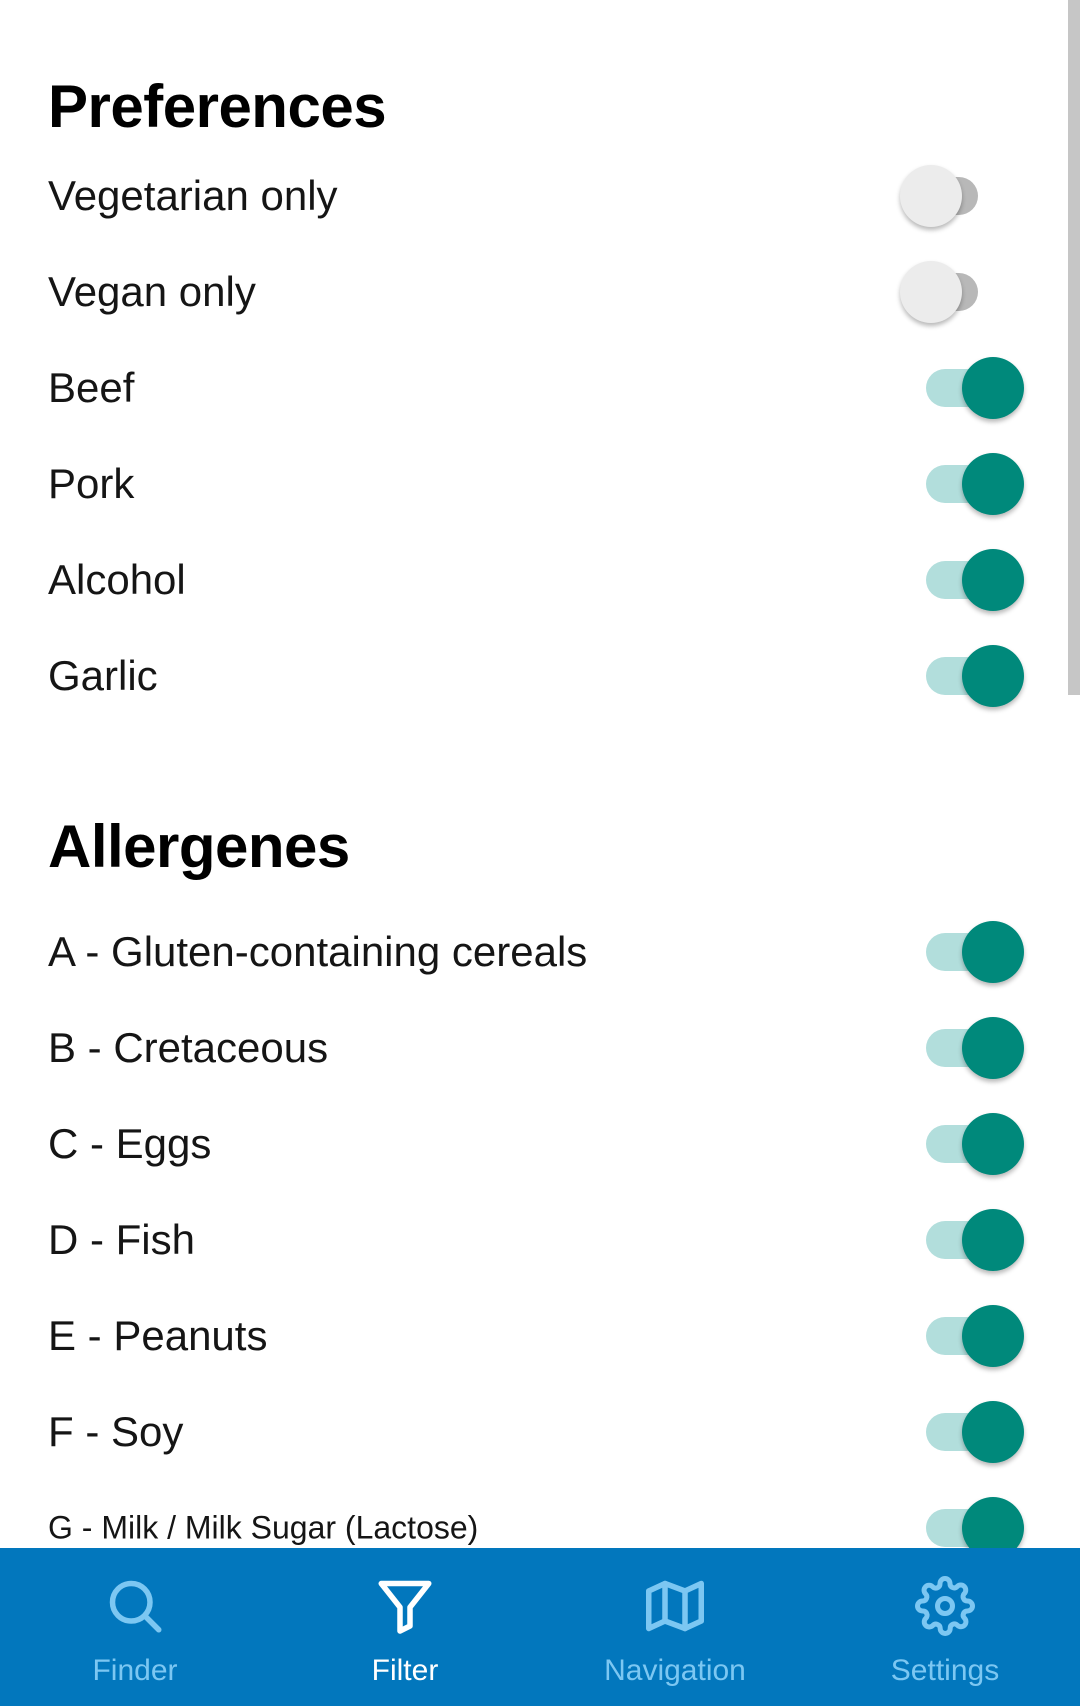 This screenshot has height=1706, width=1080. I want to click on search-icon, so click(135, 1606).